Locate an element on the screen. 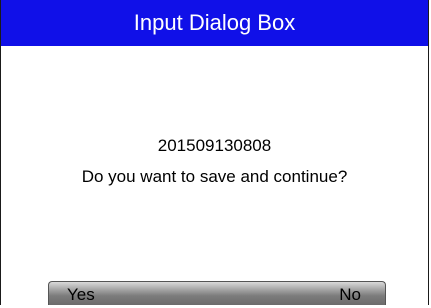 The image size is (431, 308). dialog-button-bar: Yes No is located at coordinates (217, 293).